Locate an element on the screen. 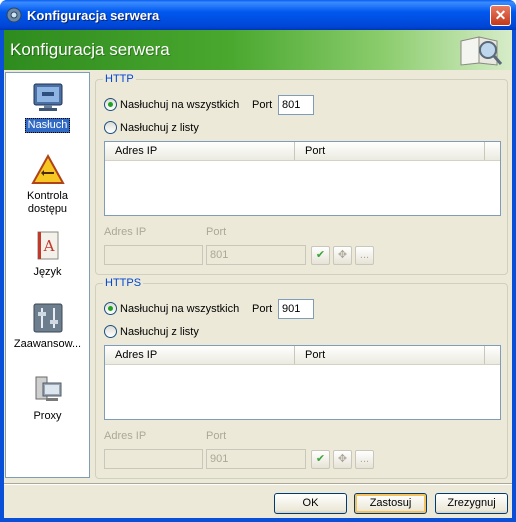 The width and height of the screenshot is (516, 522). window-title: Konfiguracja serwera is located at coordinates (93, 15).